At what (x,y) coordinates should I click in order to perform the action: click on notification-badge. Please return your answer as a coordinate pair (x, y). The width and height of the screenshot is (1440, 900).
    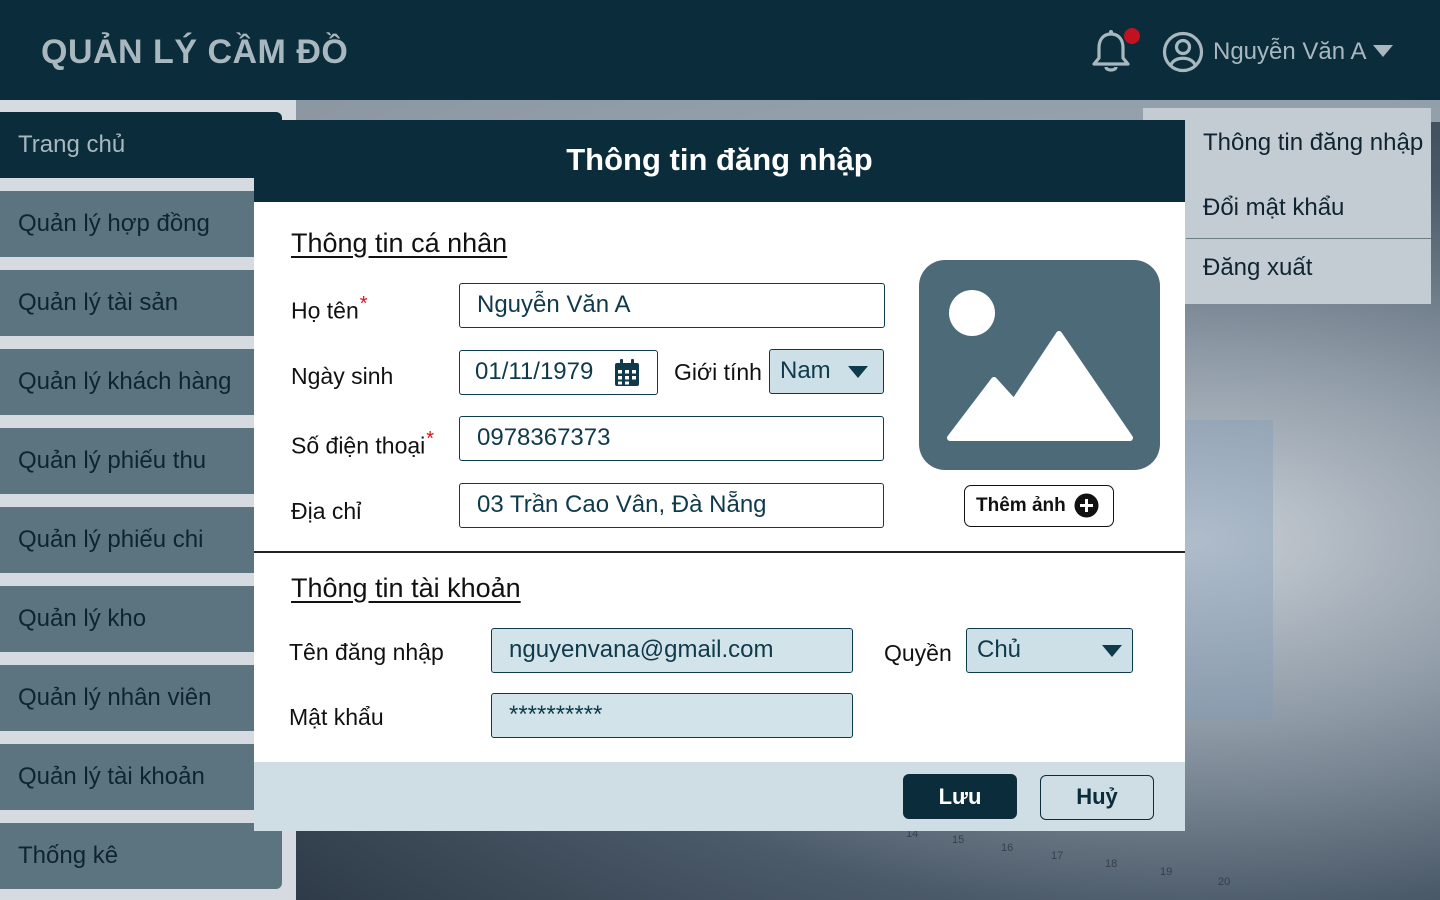
    Looking at the image, I should click on (1132, 36).